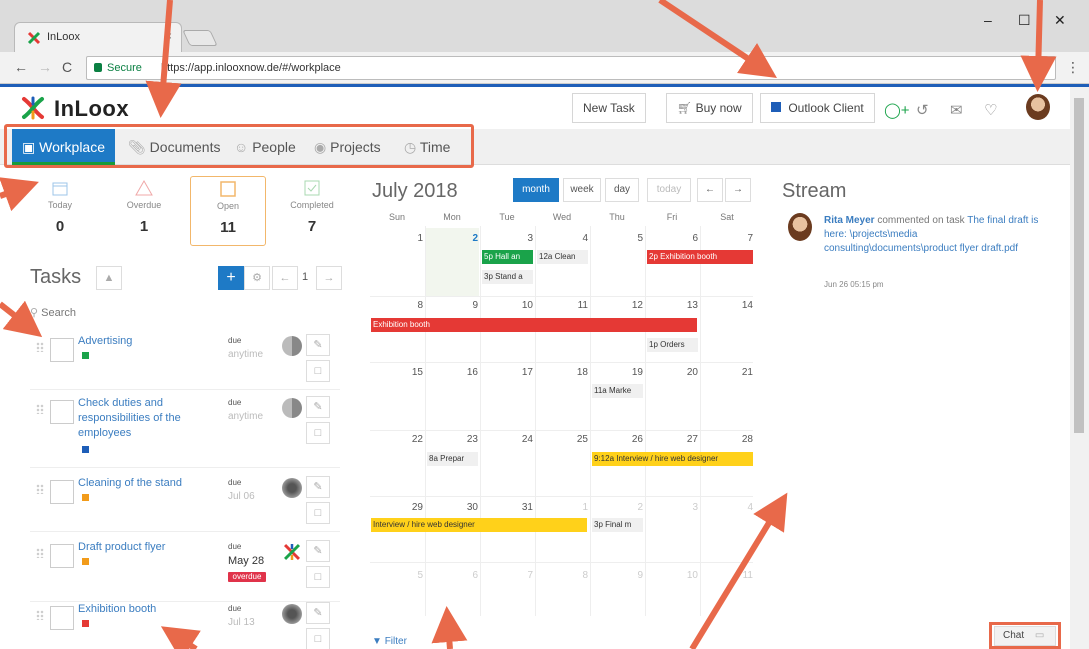 The image size is (1089, 649). Describe the element at coordinates (21, 67) in the screenshot. I see `back-icon: ←` at that location.